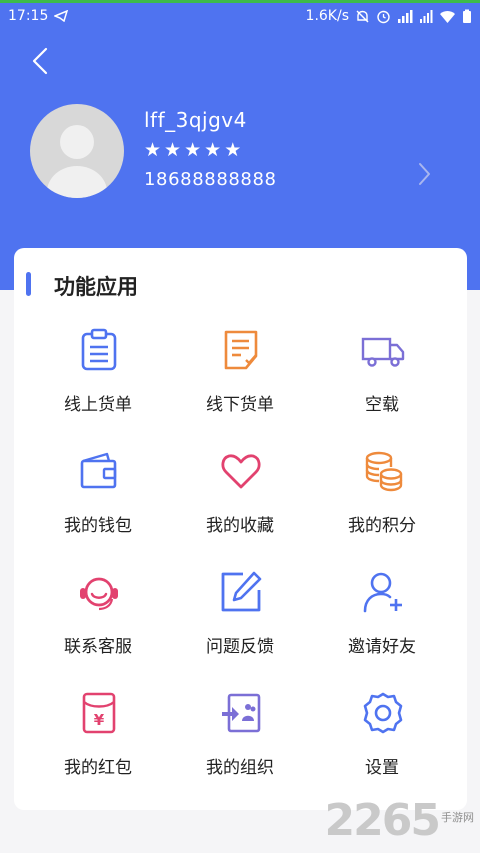  What do you see at coordinates (28, 16) in the screenshot?
I see `status-time: 17:15` at bounding box center [28, 16].